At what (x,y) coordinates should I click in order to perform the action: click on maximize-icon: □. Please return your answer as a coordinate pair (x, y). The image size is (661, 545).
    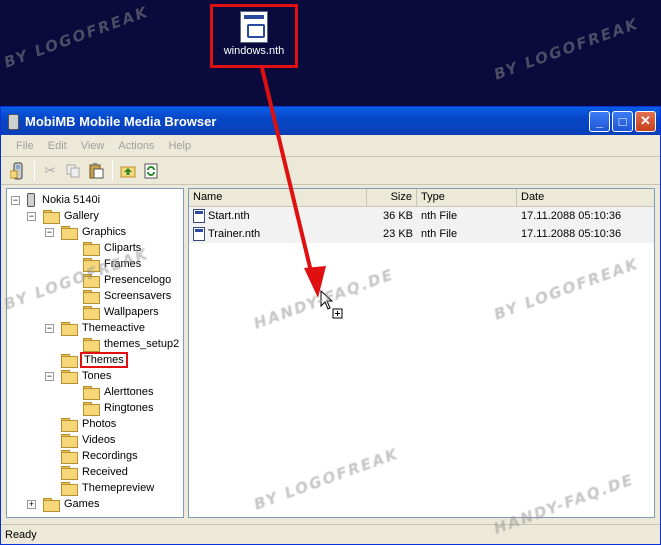
    Looking at the image, I should click on (622, 121).